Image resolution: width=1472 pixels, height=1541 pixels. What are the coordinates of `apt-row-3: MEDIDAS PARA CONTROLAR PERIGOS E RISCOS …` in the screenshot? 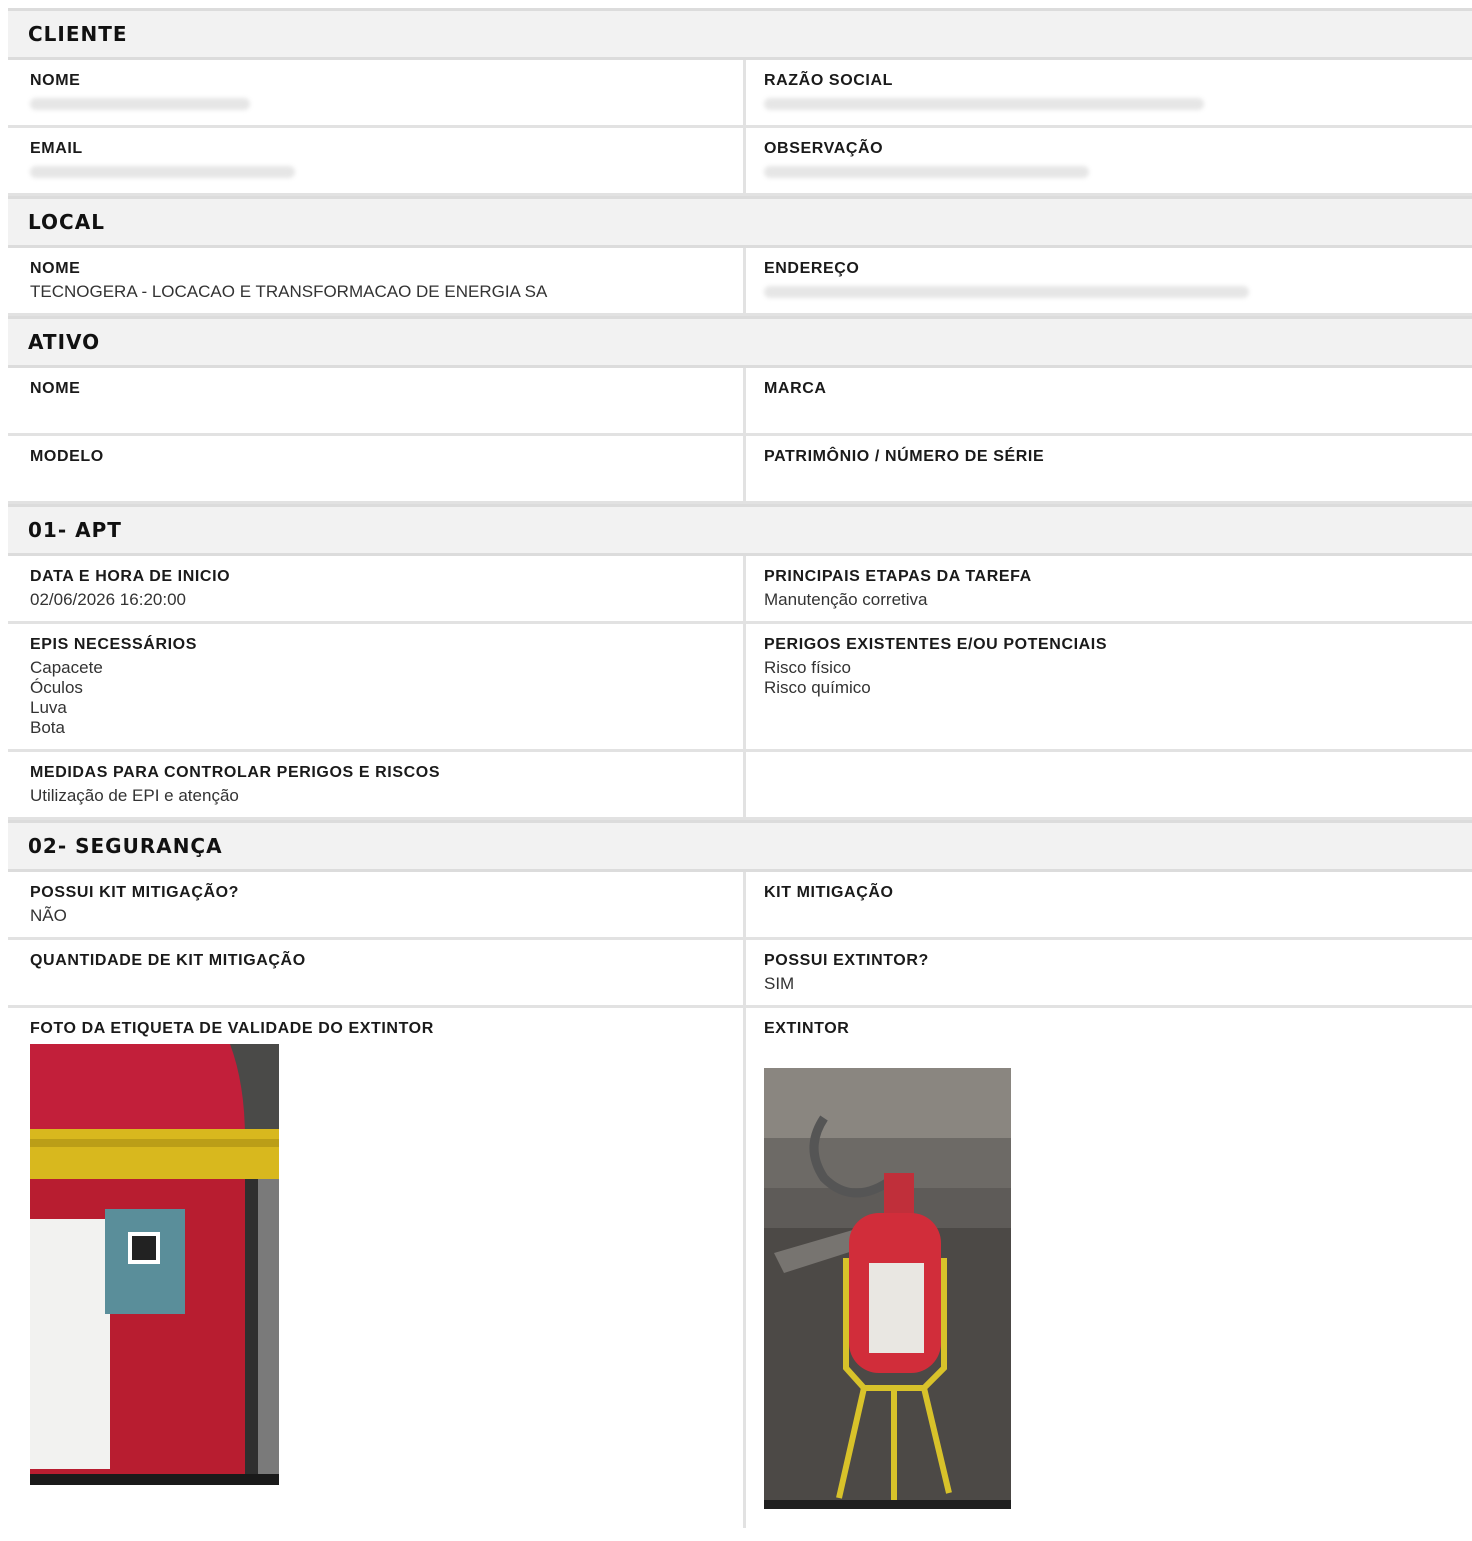 It's located at (740, 786).